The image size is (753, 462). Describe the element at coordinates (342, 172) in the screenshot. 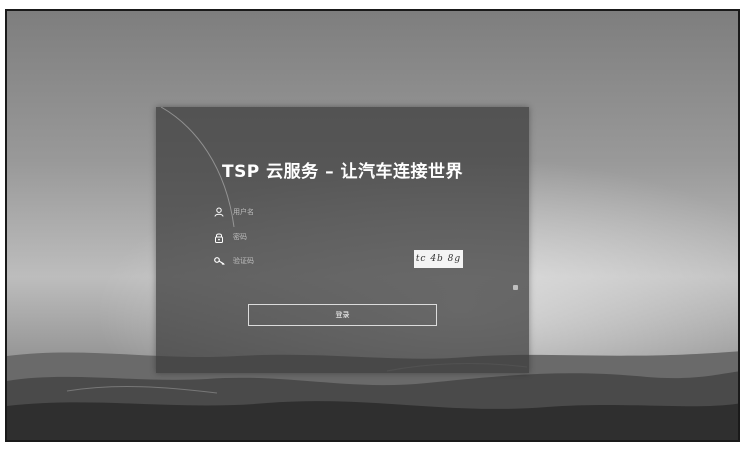

I see `page-title: TSP 云服务 – 让汽车连接世界` at that location.